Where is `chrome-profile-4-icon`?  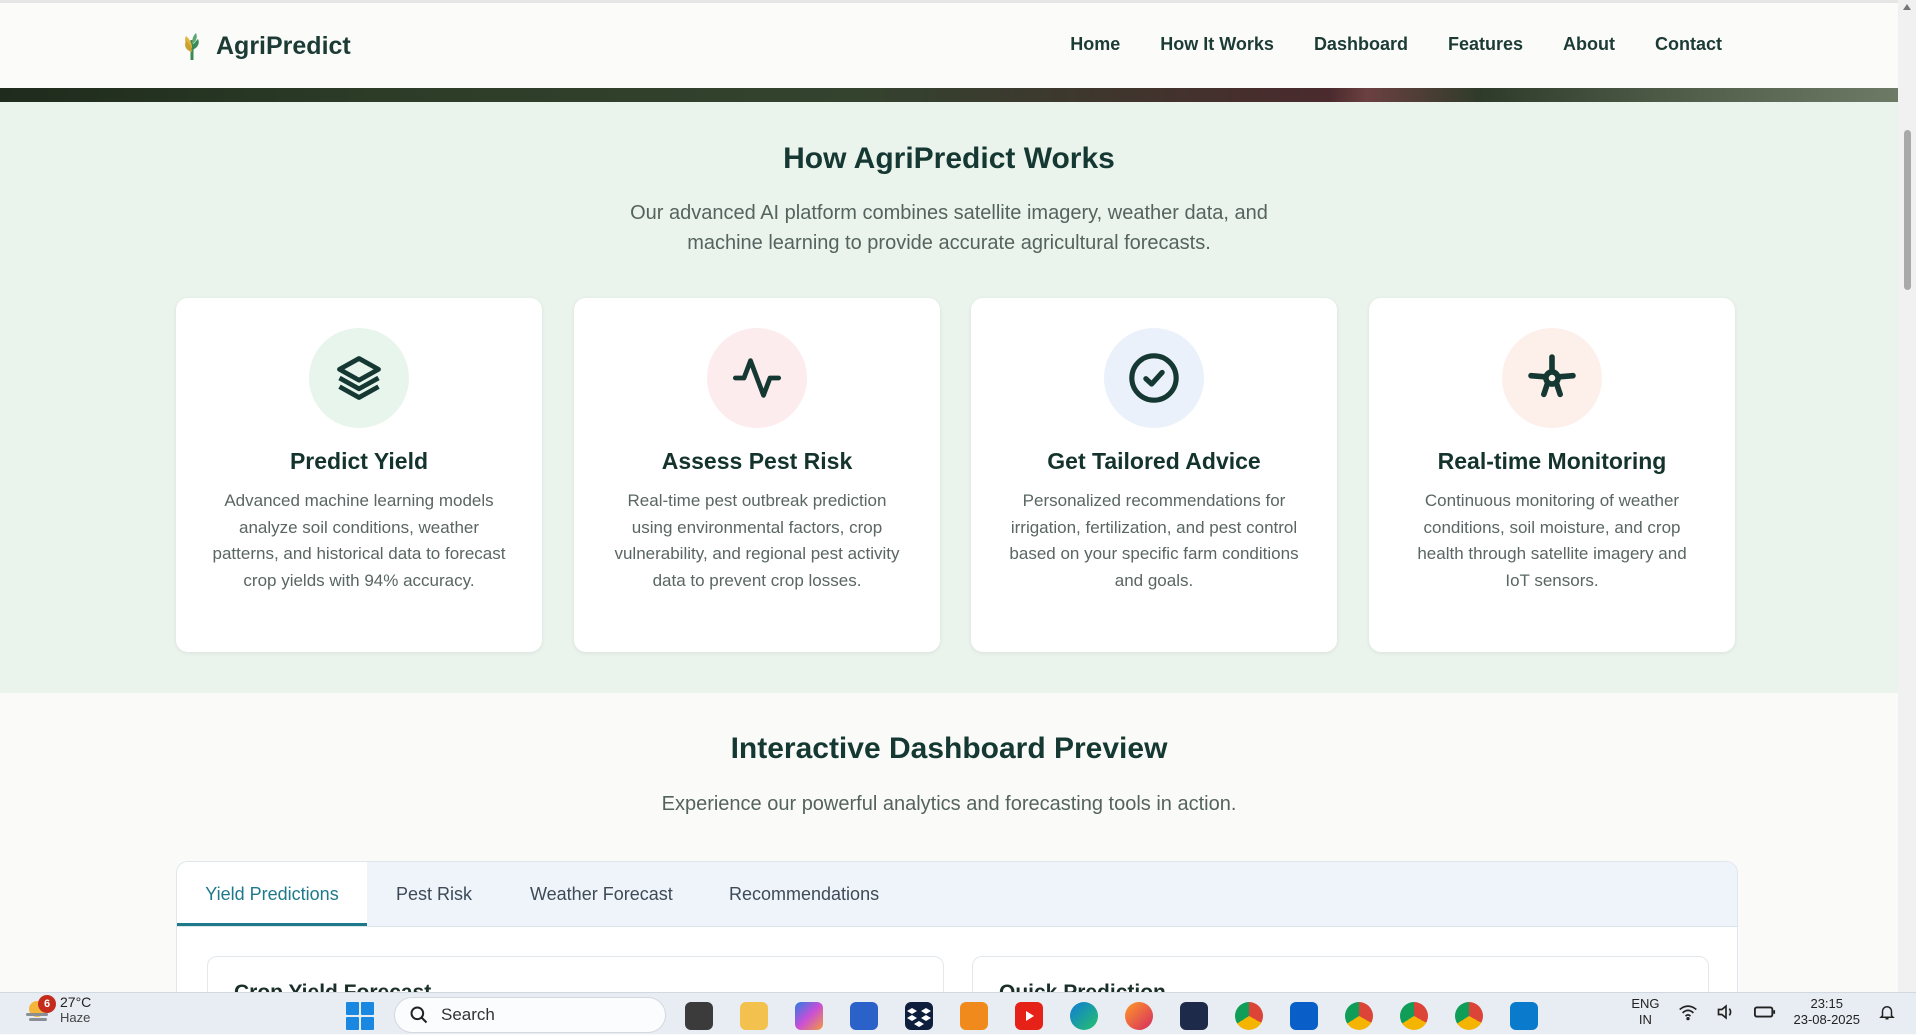 chrome-profile-4-icon is located at coordinates (1469, 1016).